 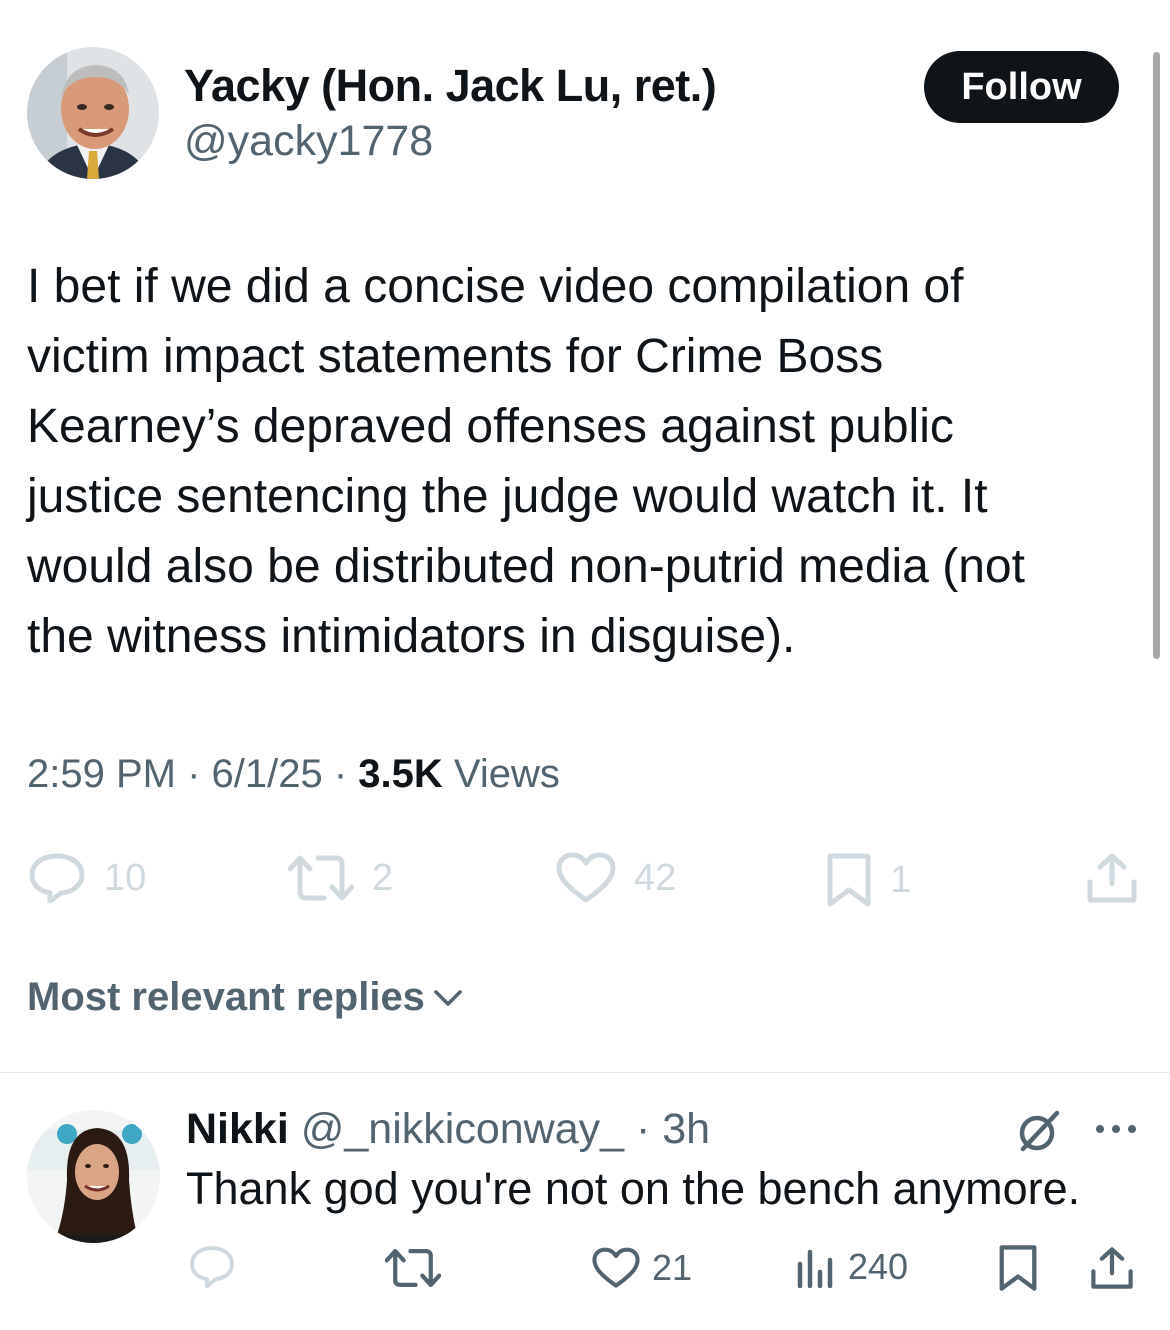 I want to click on author-avatar, so click(x=93, y=113).